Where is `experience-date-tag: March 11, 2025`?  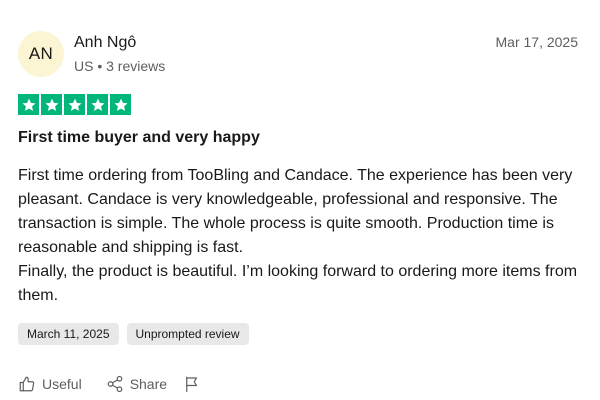 experience-date-tag: March 11, 2025 is located at coordinates (68, 334).